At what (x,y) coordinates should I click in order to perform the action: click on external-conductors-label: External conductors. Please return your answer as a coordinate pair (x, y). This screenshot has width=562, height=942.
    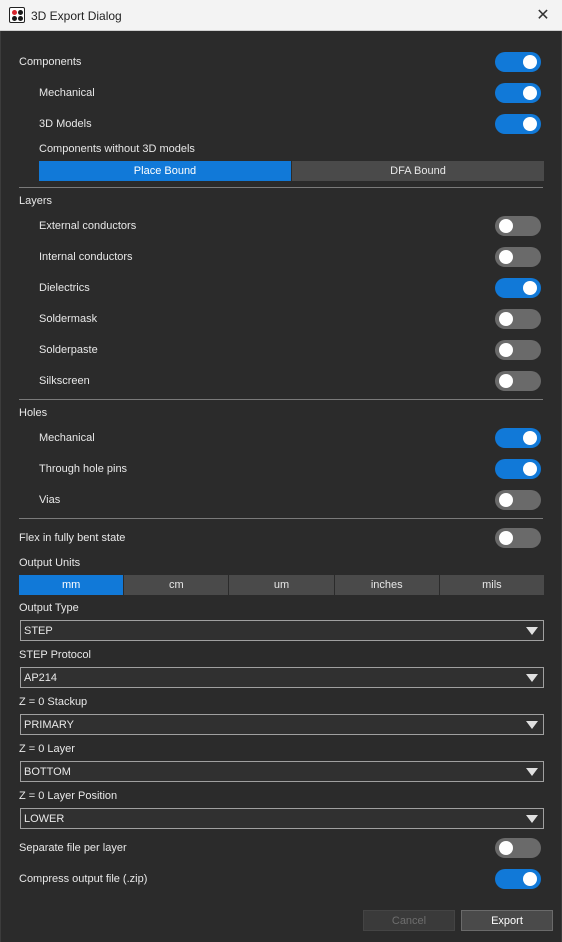
    Looking at the image, I should click on (88, 226).